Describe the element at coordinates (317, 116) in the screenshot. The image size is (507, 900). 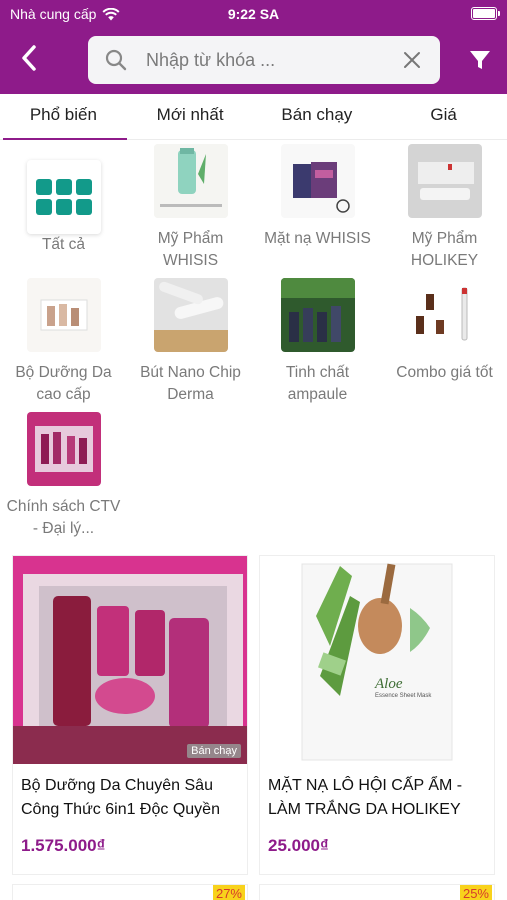
I see `tab-best-selling: Bán chạy` at that location.